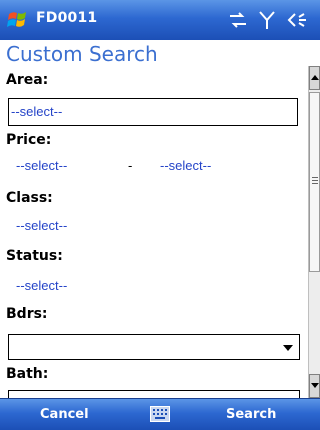 Image resolution: width=320 pixels, height=430 pixels. I want to click on window-title: FD0011, so click(67, 18).